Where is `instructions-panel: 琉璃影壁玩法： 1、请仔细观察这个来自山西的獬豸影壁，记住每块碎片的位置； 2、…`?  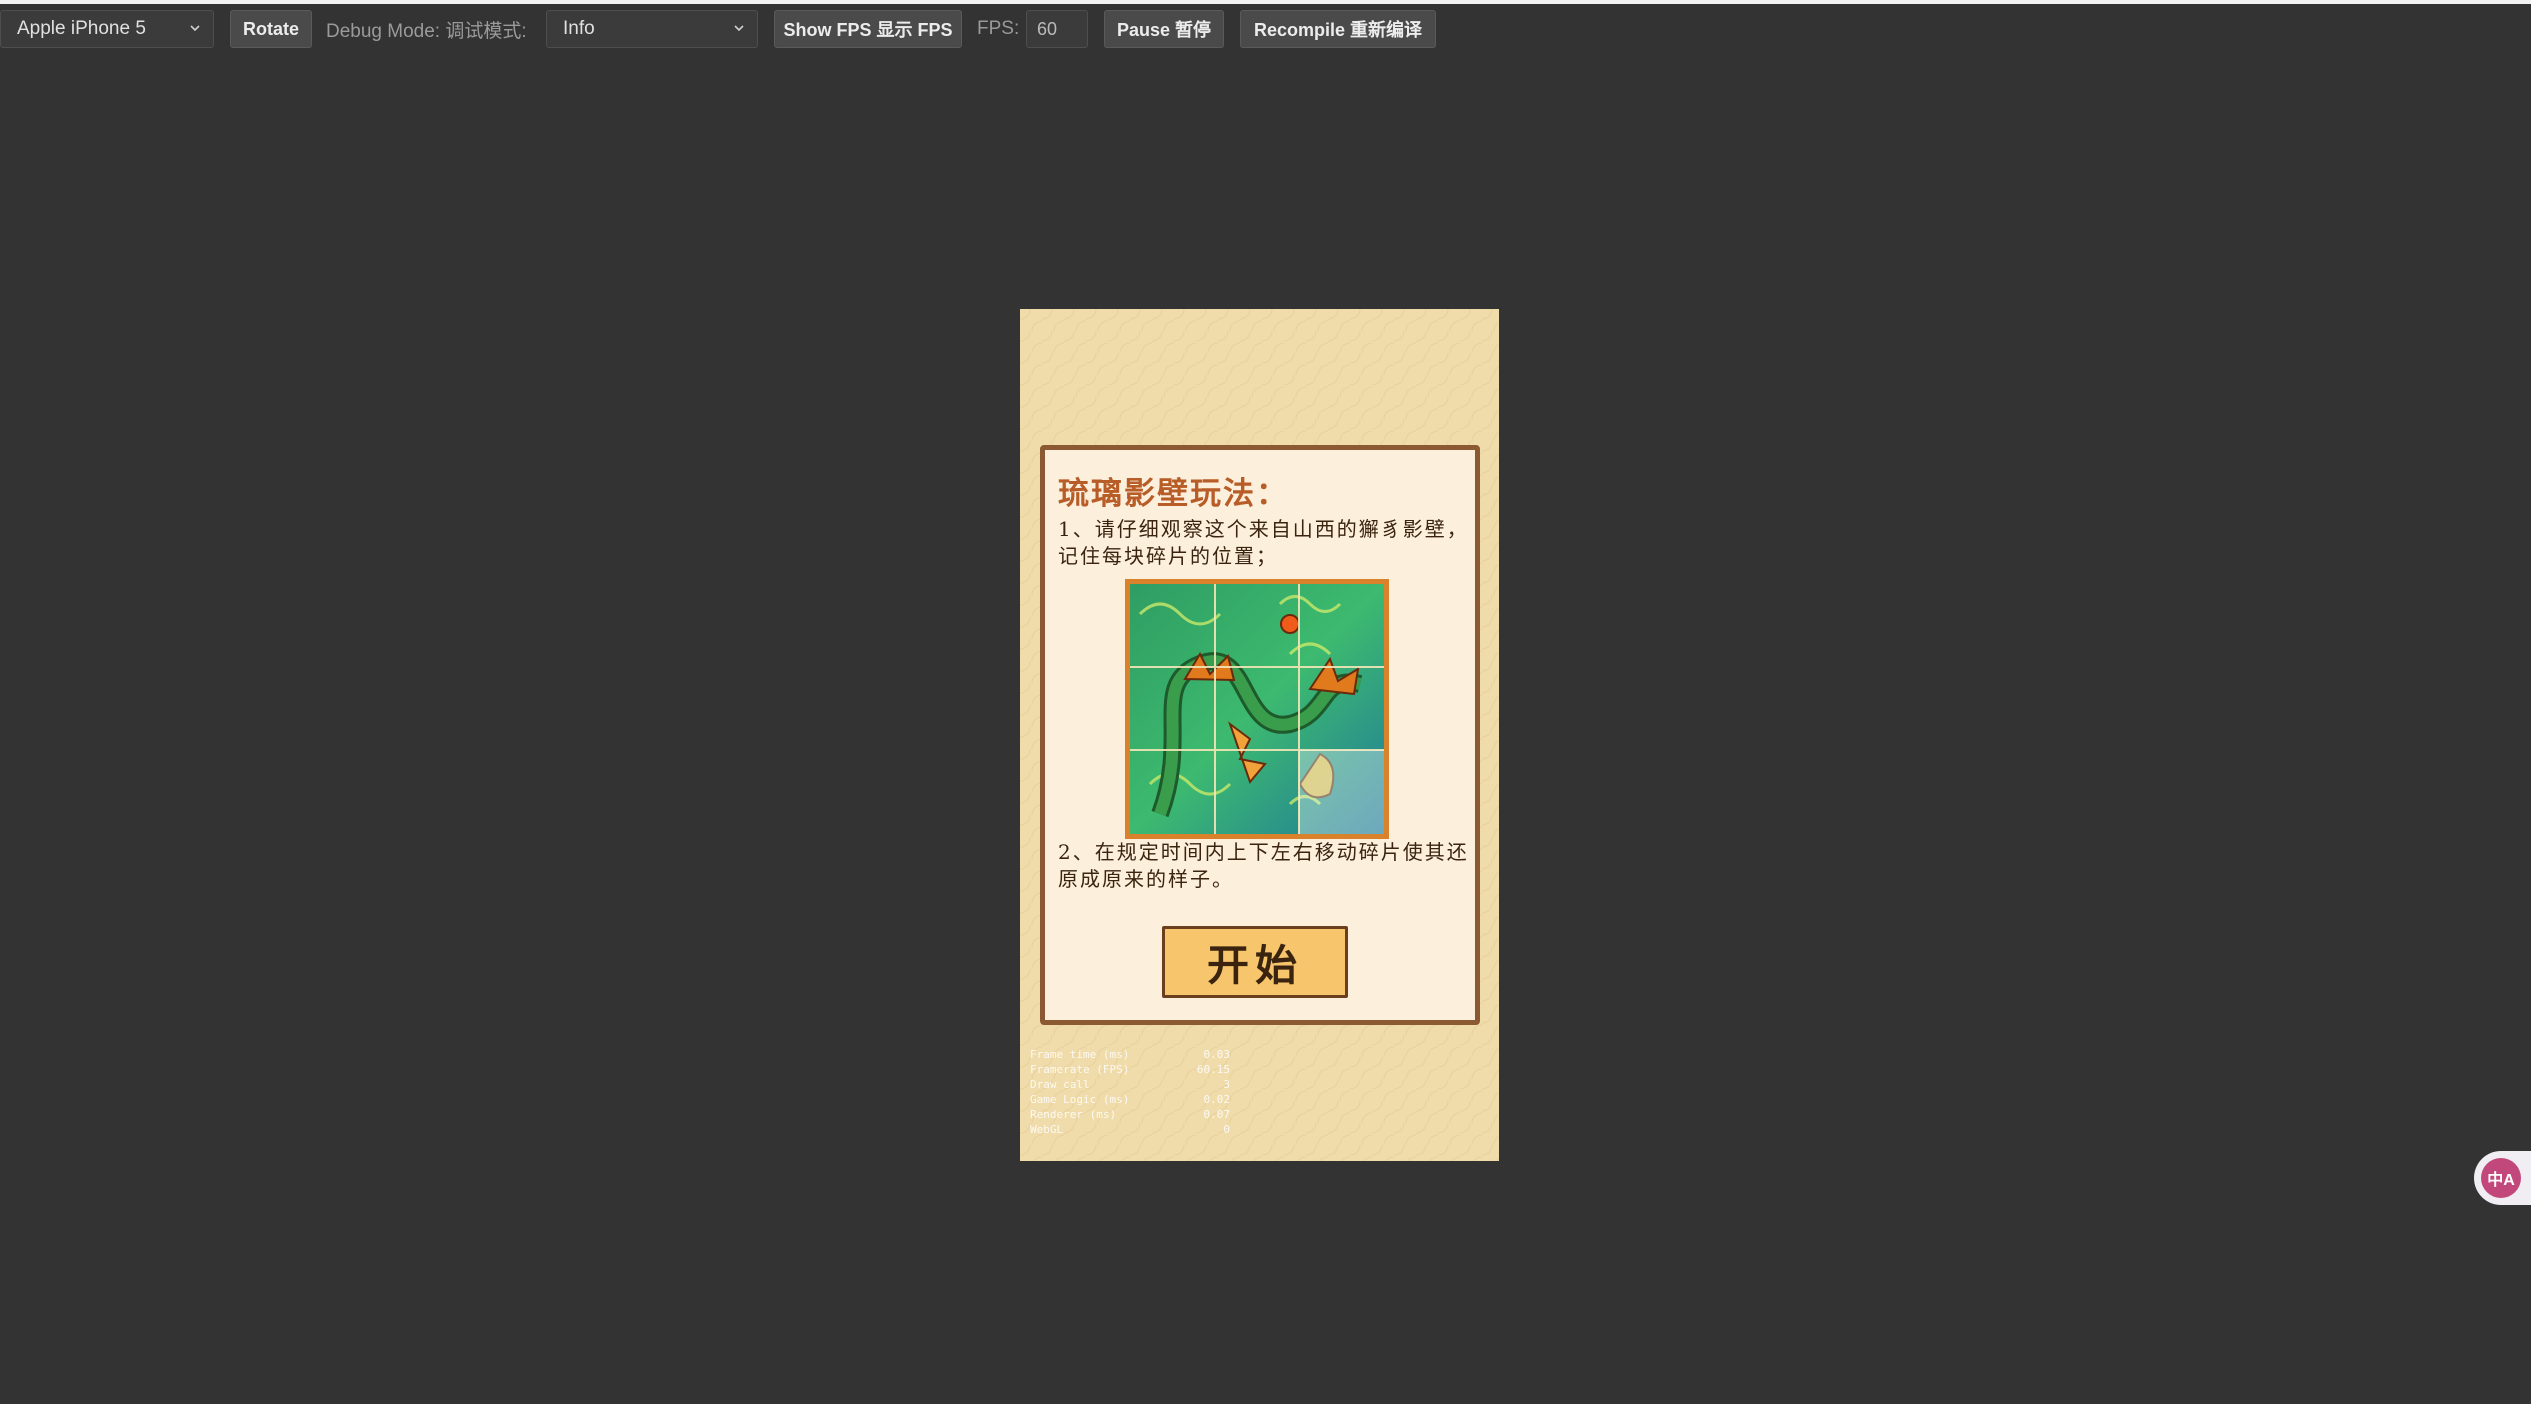
instructions-panel: 琉璃影壁玩法： 1、请仔细观察这个来自山西的獬豸影壁，记住每块碎片的位置； 2、… is located at coordinates (1260, 735).